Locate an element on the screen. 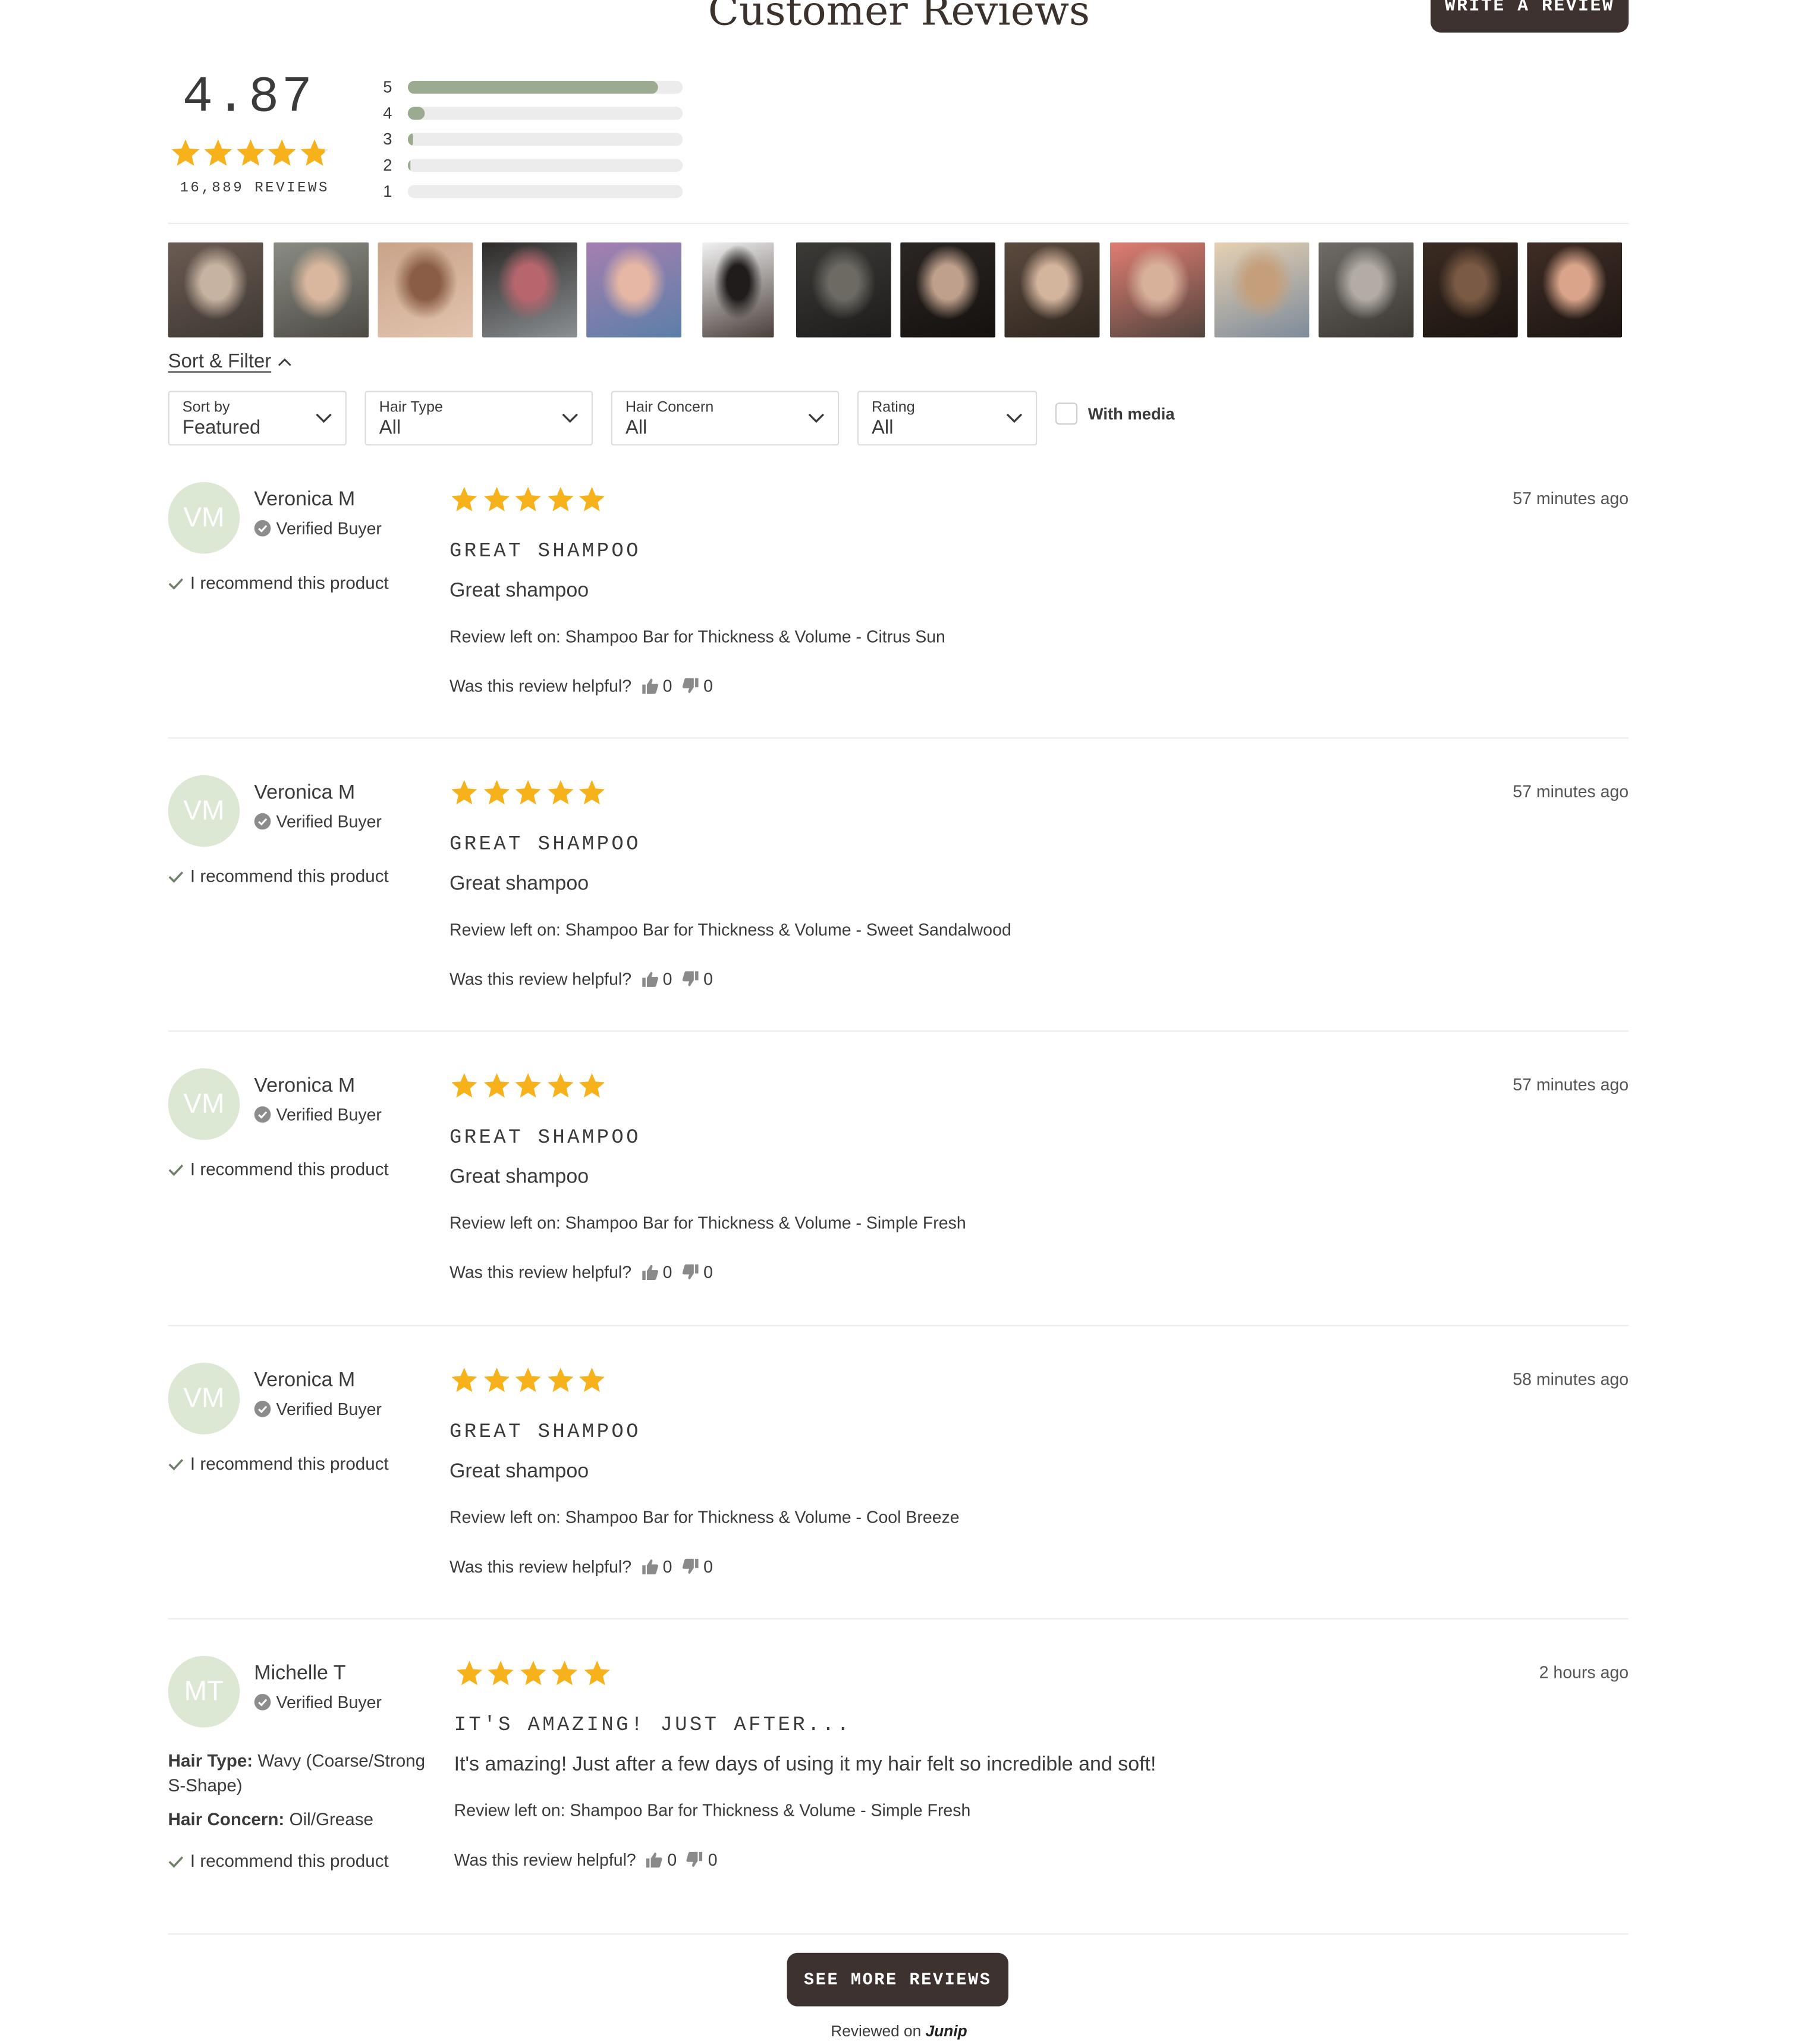  verified-badge-icon is located at coordinates (262, 821).